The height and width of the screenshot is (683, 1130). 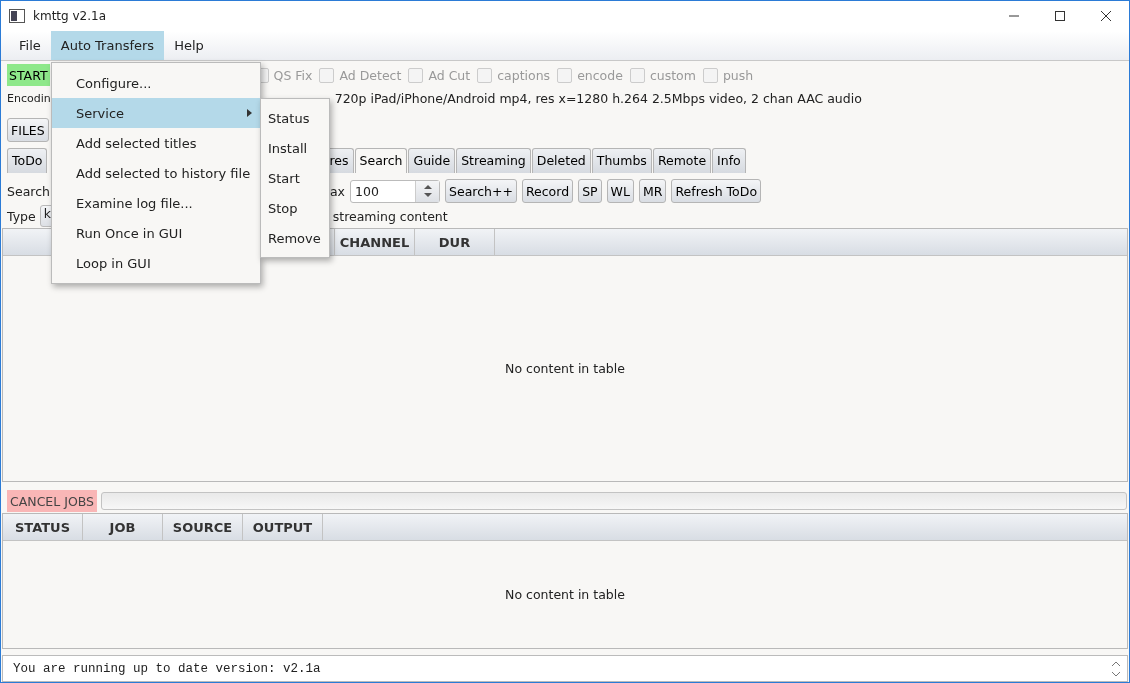 I want to click on toolbar-button: Record, so click(x=547, y=191).